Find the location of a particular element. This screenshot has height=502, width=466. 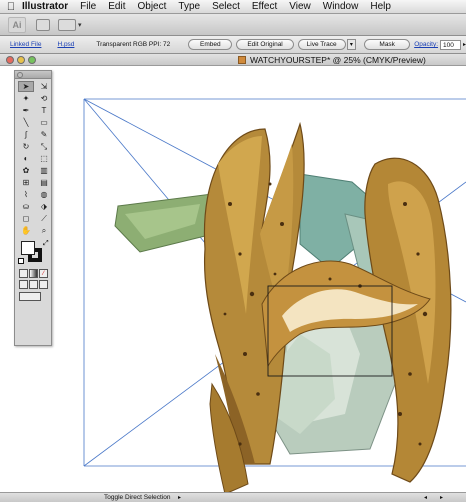

menu-app-name: Illustrator is located at coordinates (45, 6).